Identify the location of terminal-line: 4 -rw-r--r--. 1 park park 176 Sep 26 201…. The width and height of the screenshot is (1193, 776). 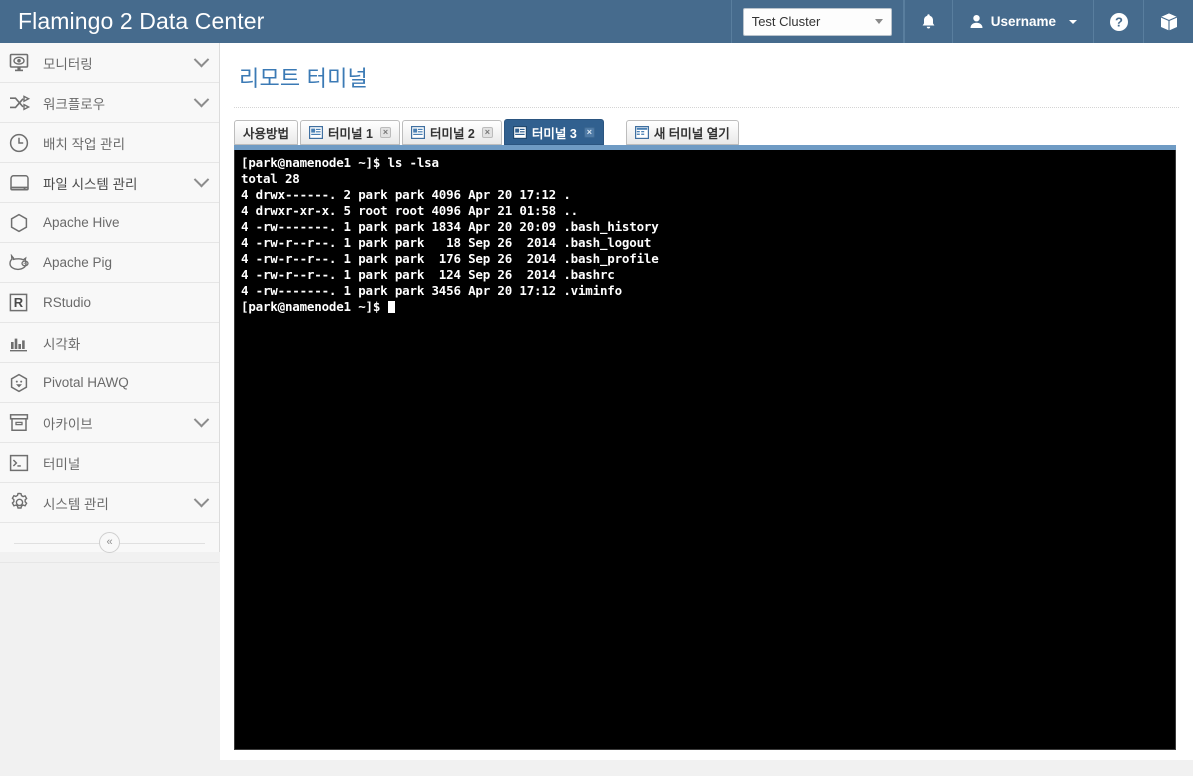
(450, 258).